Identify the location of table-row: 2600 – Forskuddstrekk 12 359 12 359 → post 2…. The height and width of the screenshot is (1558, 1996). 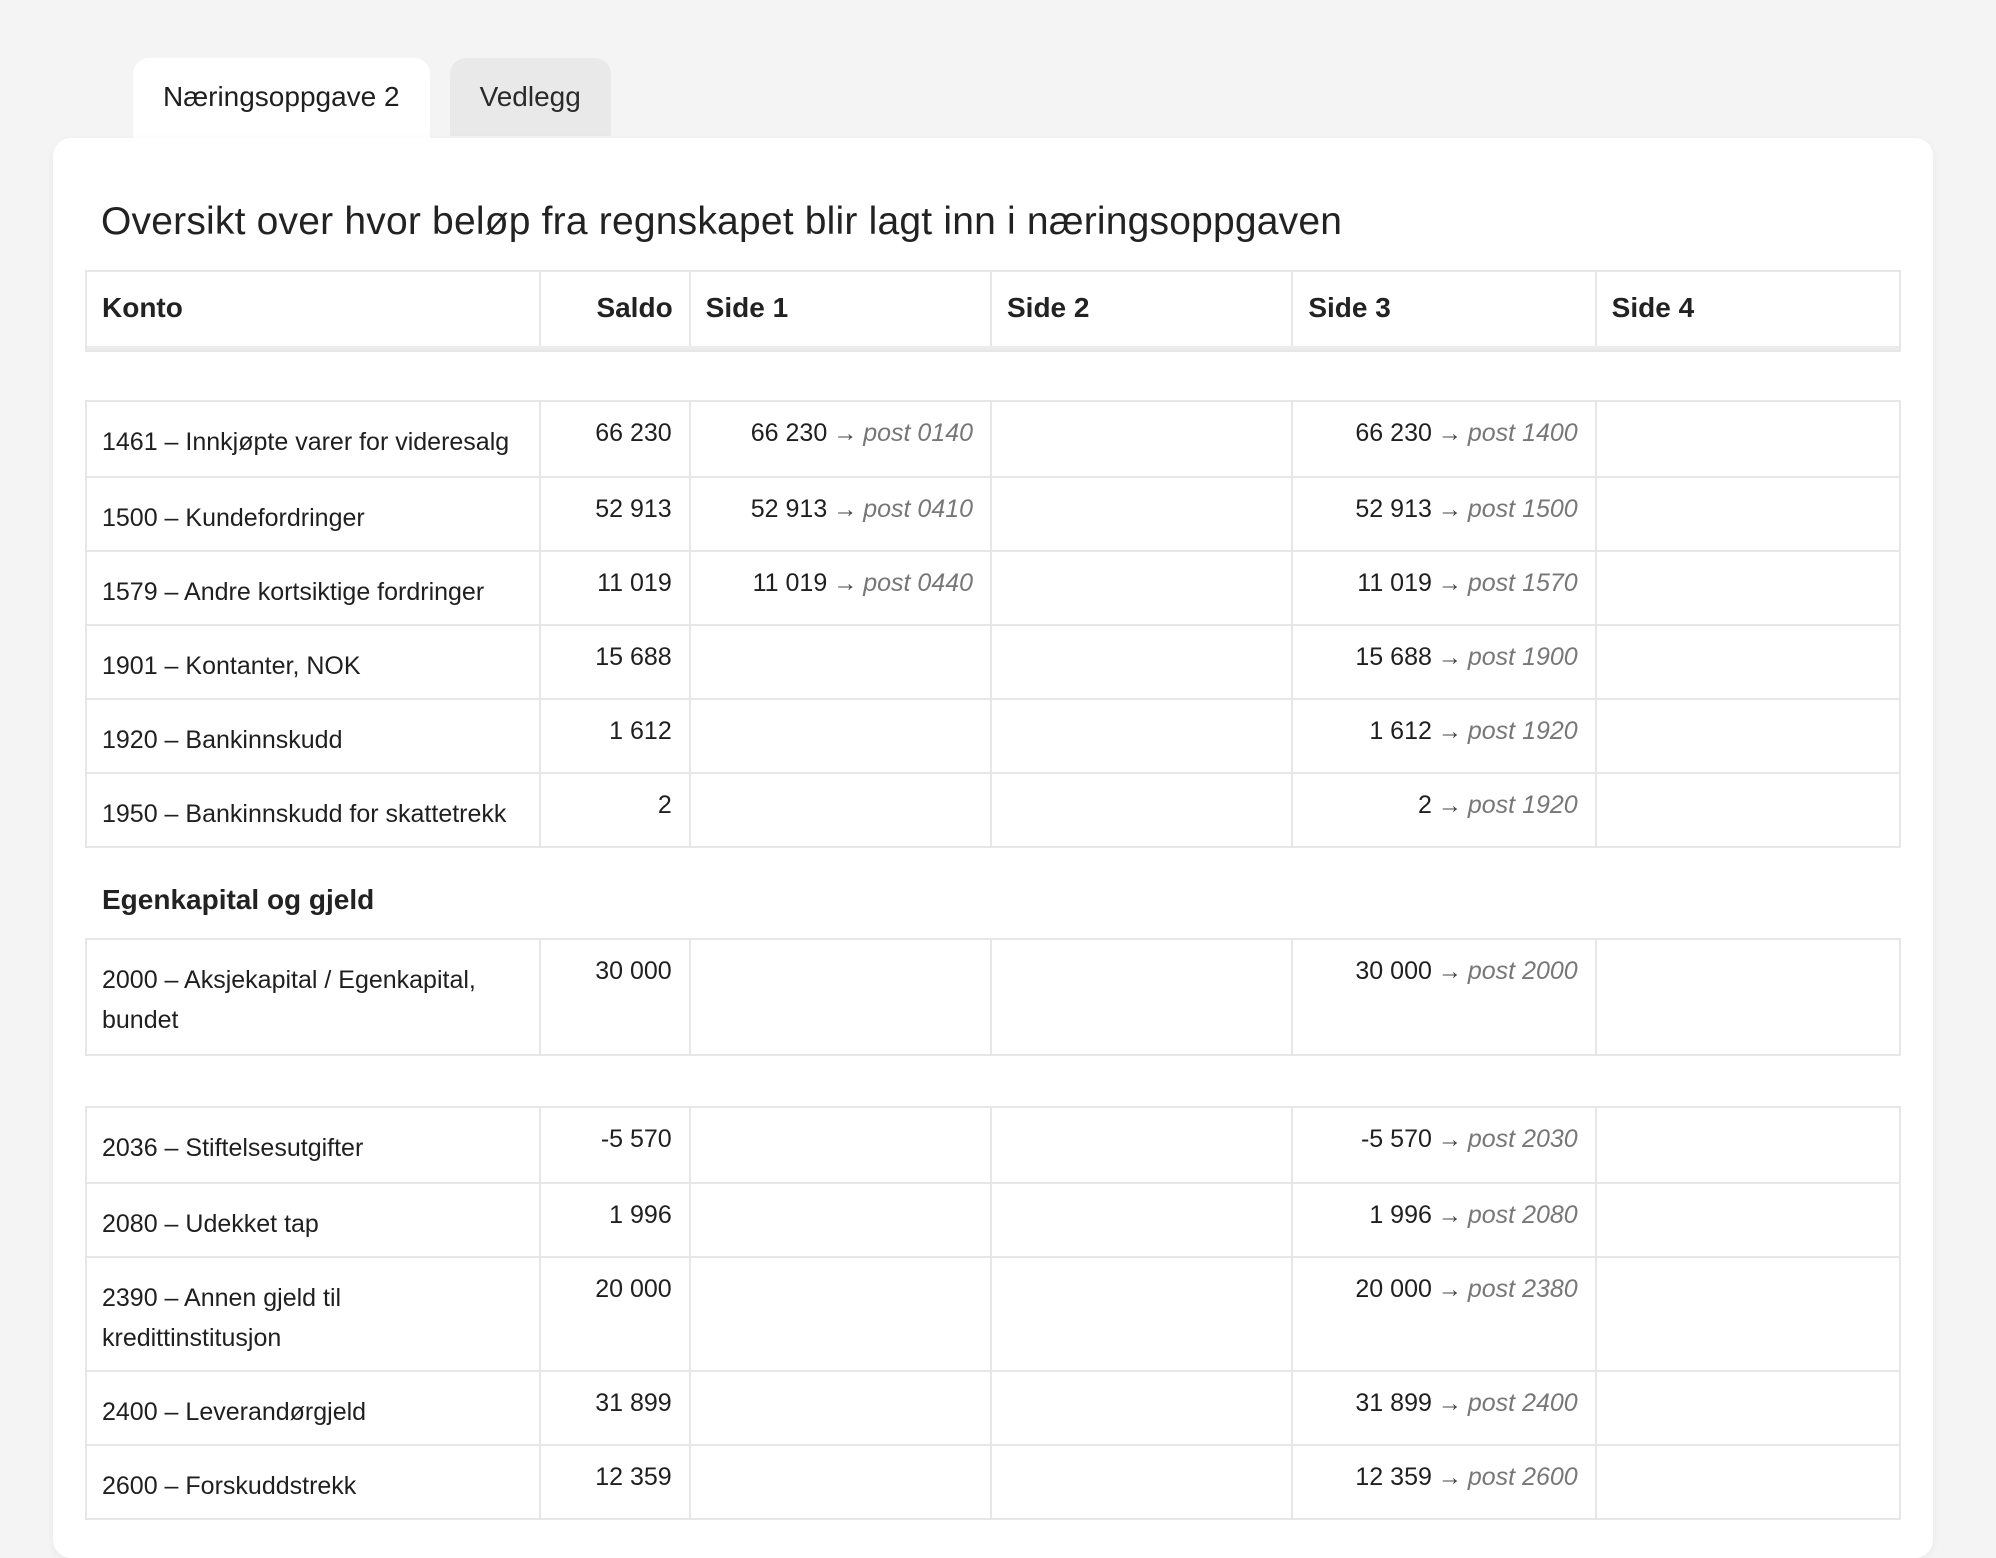
(993, 1481).